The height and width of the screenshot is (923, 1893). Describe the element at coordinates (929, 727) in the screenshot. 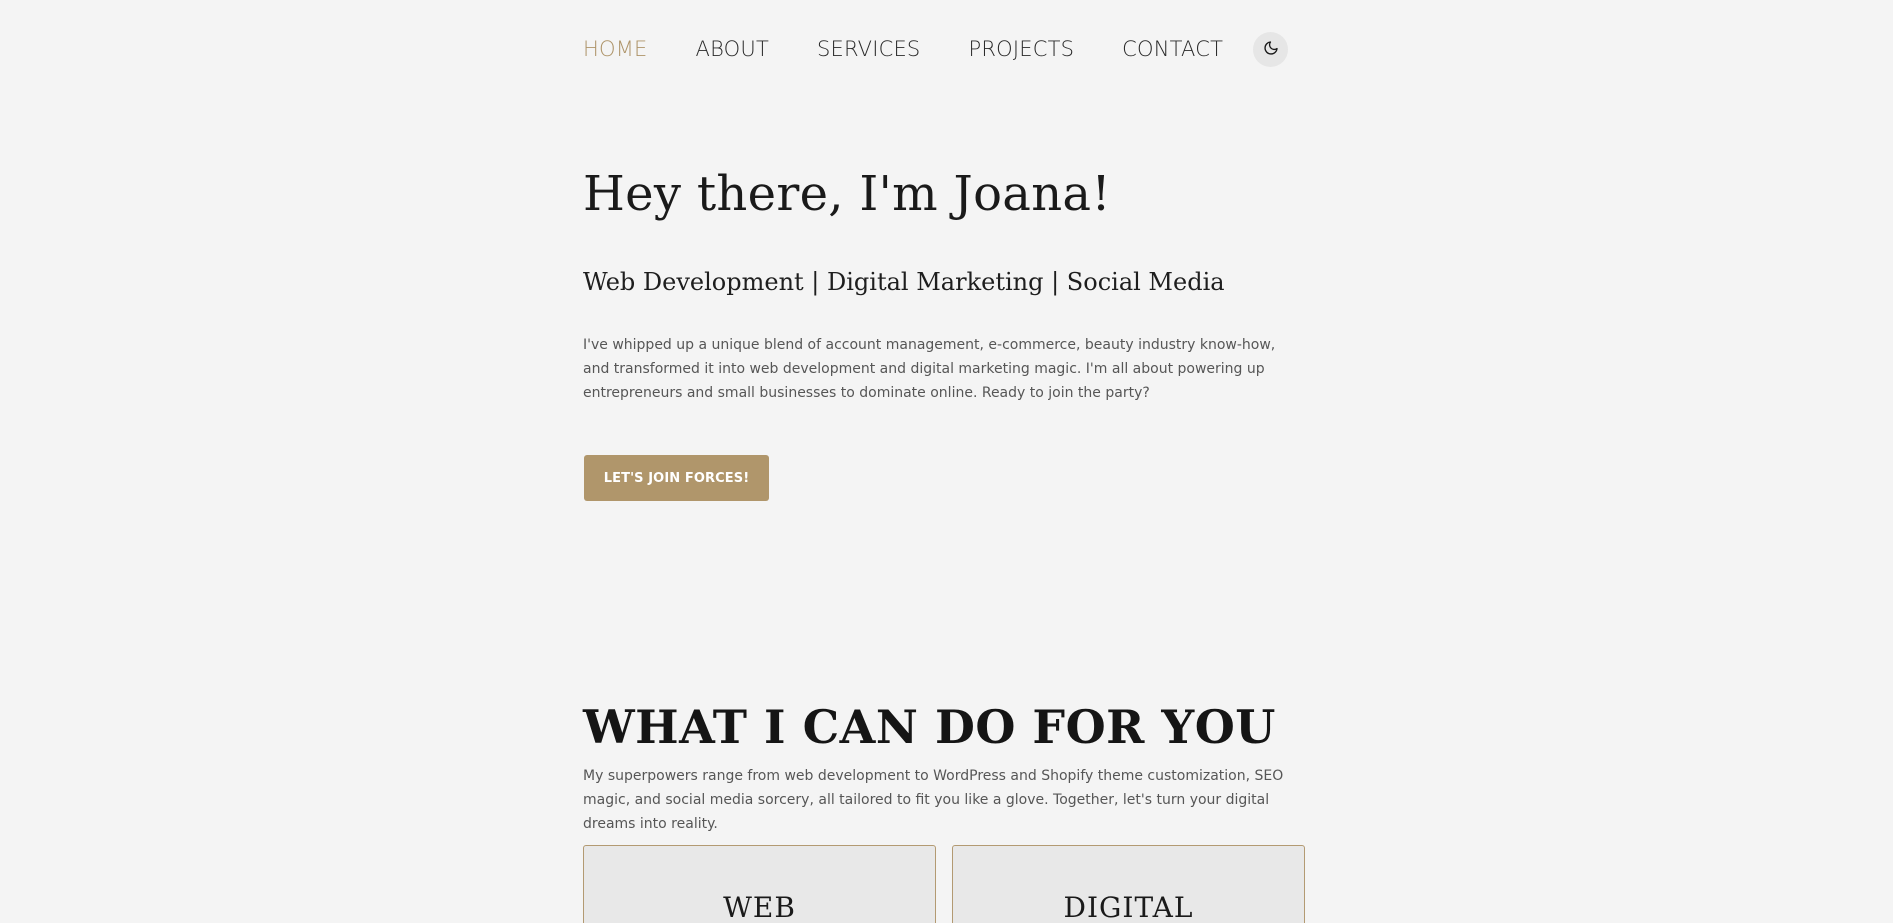

I see `services-section-title: WHAT I CAN DO FOR YOU` at that location.